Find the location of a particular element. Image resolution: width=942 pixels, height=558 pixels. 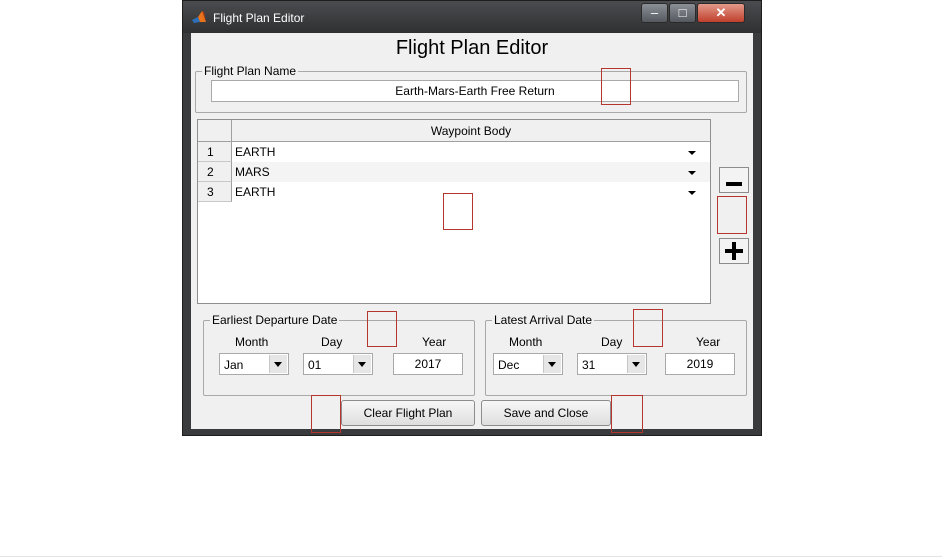

remove-waypoint-button is located at coordinates (734, 180).